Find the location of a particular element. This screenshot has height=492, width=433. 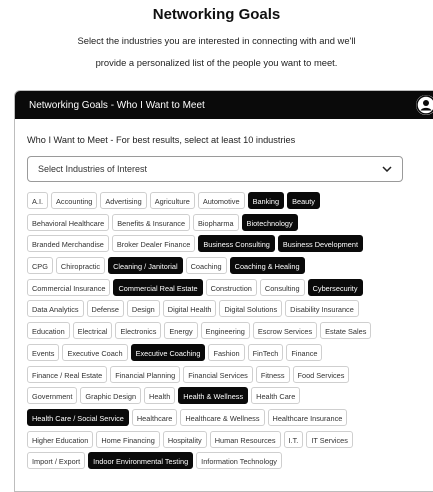

industry-tag: Hospitality is located at coordinates (184, 439).